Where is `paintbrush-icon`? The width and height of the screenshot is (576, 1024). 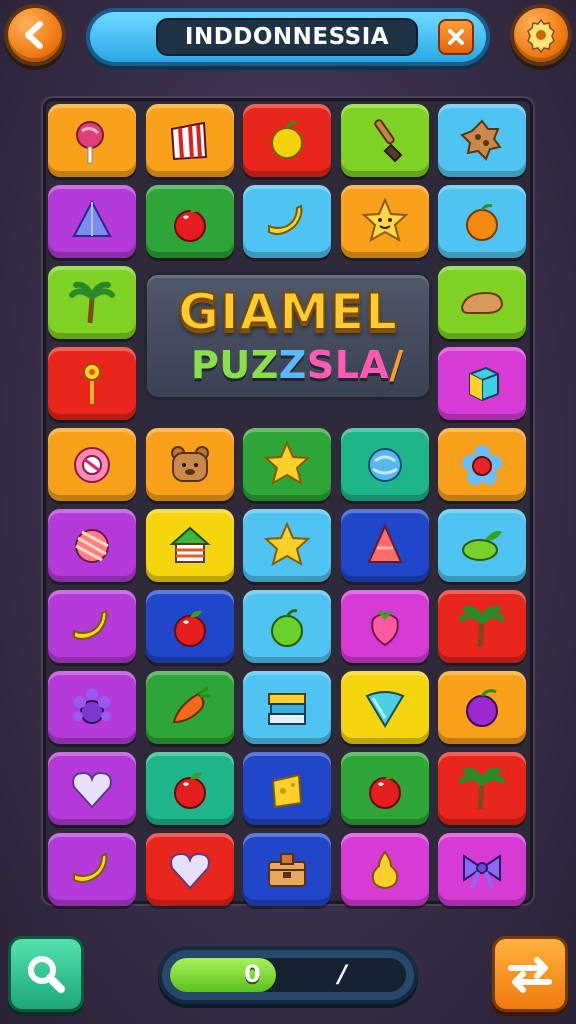
paintbrush-icon is located at coordinates (387, 140).